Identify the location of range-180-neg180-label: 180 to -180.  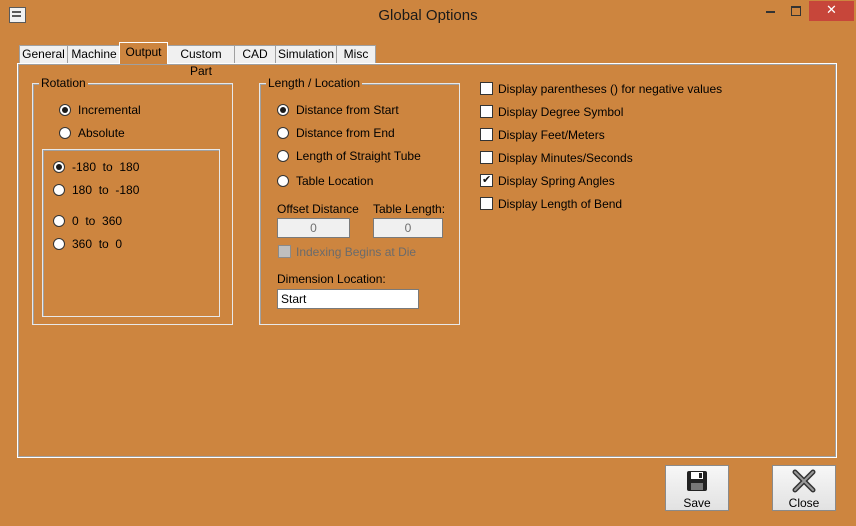
(106, 190).